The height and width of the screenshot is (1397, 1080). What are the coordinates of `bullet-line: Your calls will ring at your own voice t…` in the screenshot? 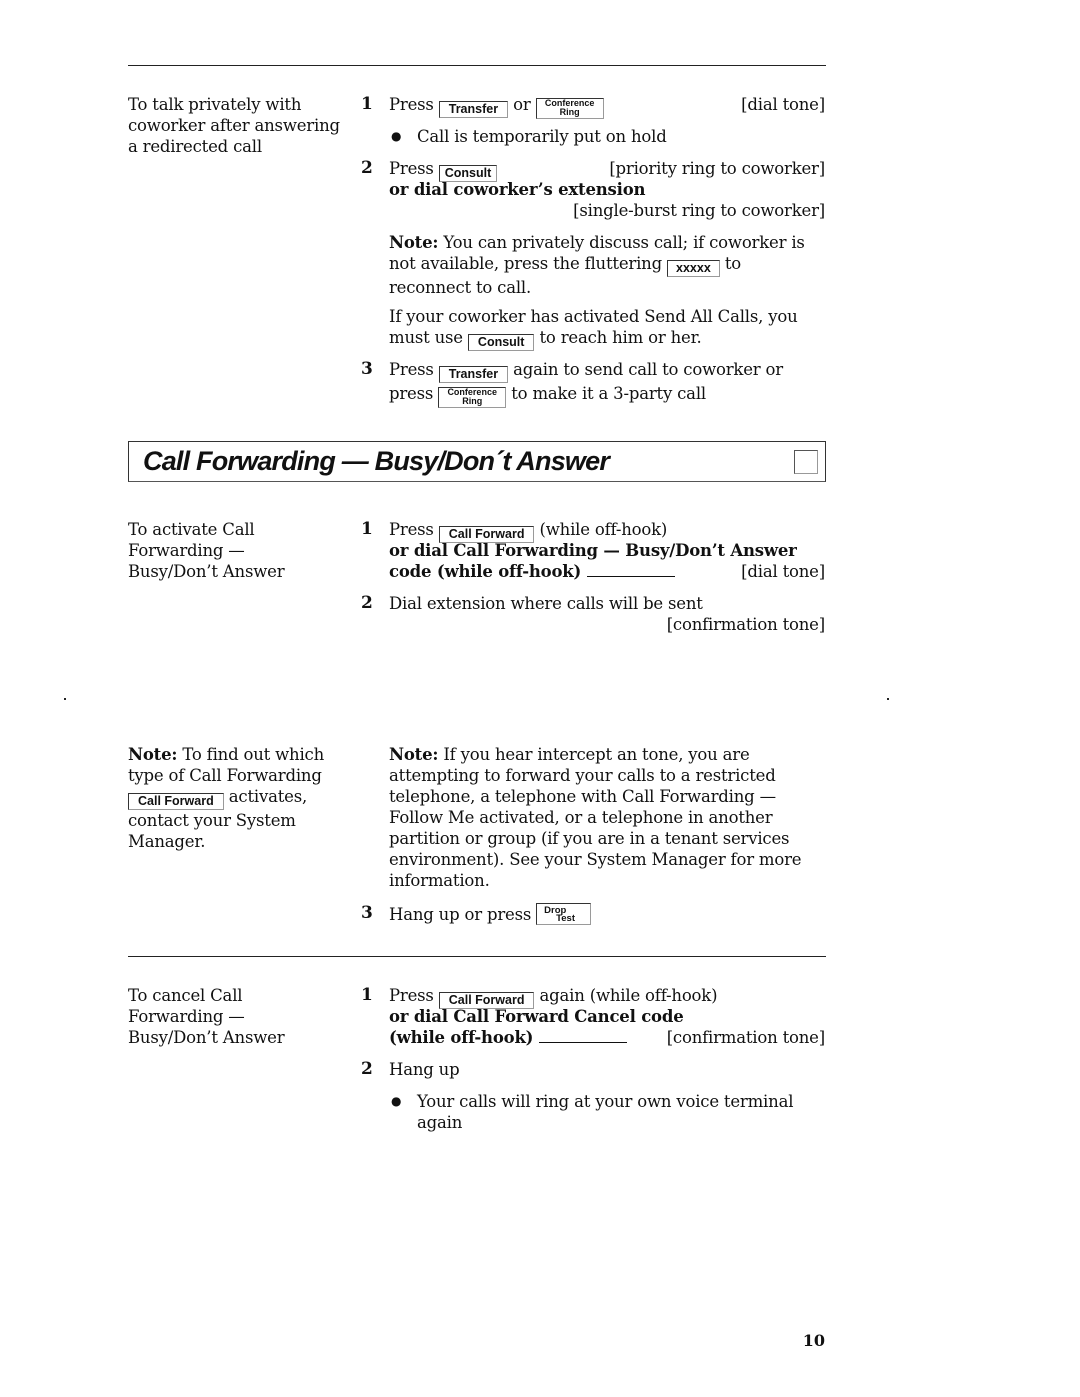 It's located at (605, 1101).